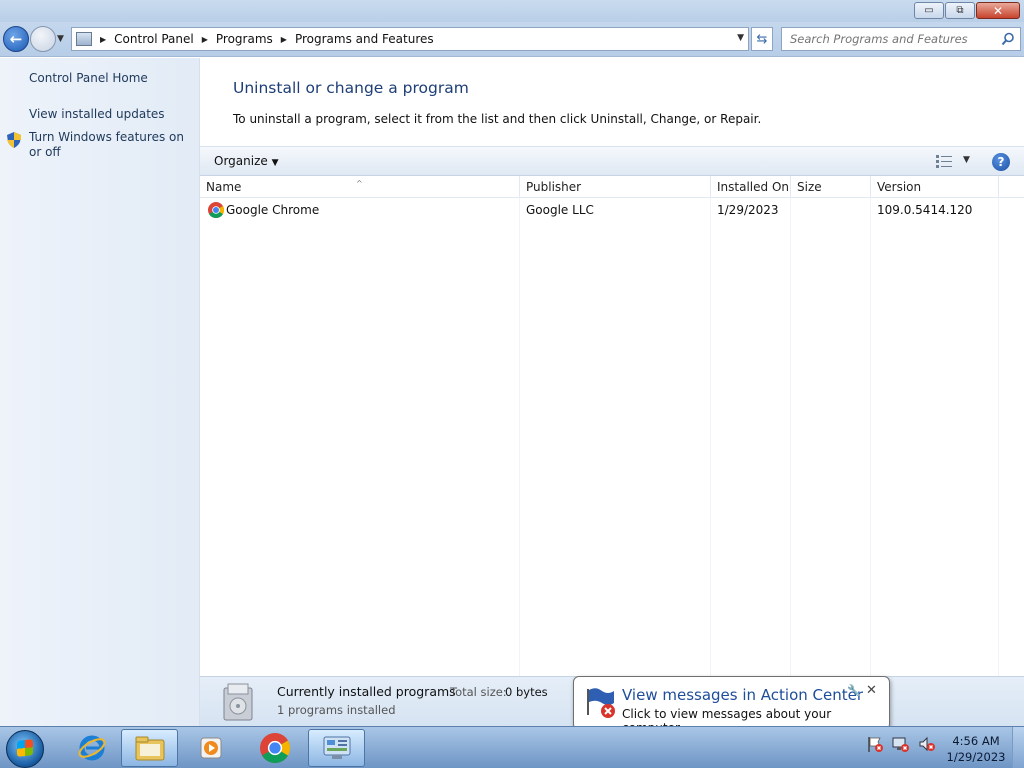 This screenshot has width=1024, height=768. Describe the element at coordinates (748, 210) in the screenshot. I see `program-installed-on: 1/29/2023` at that location.